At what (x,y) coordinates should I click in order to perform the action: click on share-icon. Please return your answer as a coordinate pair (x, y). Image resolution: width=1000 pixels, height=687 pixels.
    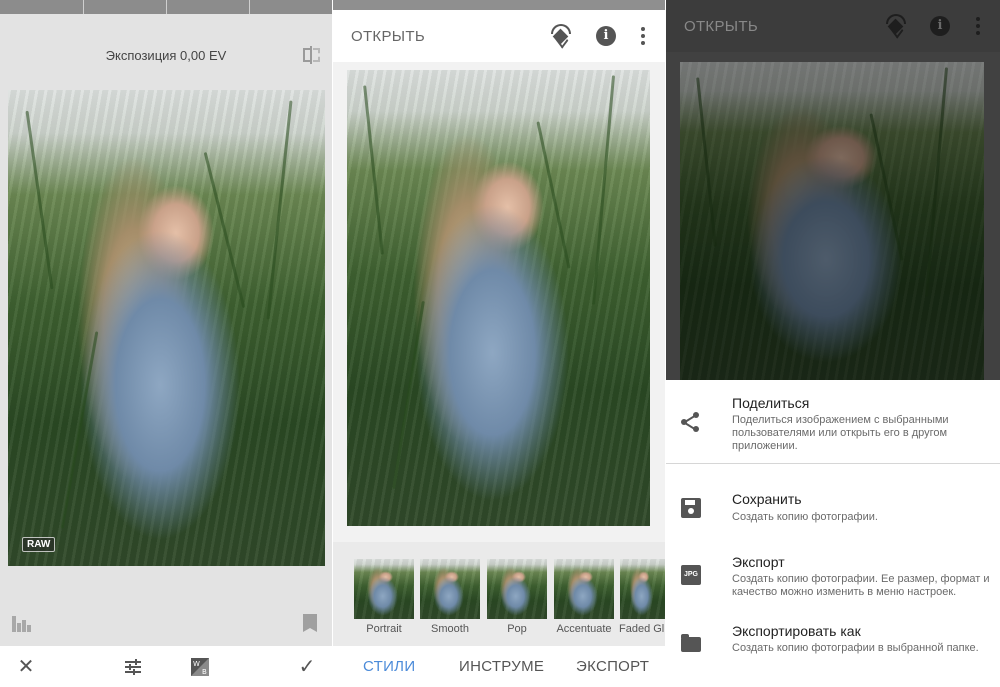
    Looking at the image, I should click on (691, 422).